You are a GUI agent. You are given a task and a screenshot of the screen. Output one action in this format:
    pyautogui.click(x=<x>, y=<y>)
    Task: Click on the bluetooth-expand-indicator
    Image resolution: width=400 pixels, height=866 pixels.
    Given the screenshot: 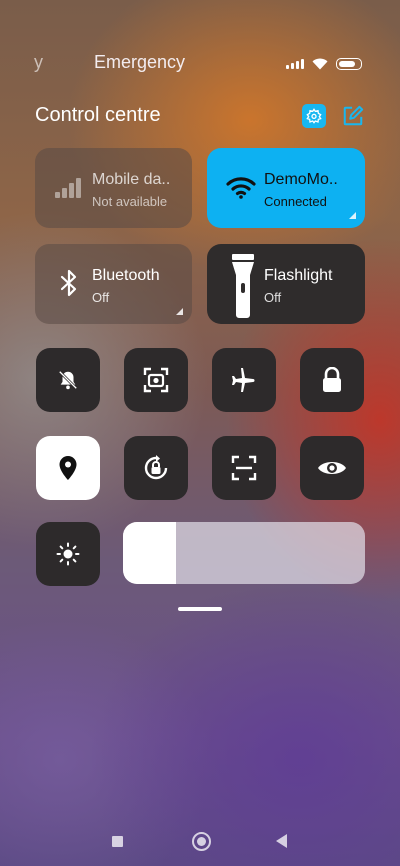 What is the action you would take?
    pyautogui.click(x=179, y=311)
    